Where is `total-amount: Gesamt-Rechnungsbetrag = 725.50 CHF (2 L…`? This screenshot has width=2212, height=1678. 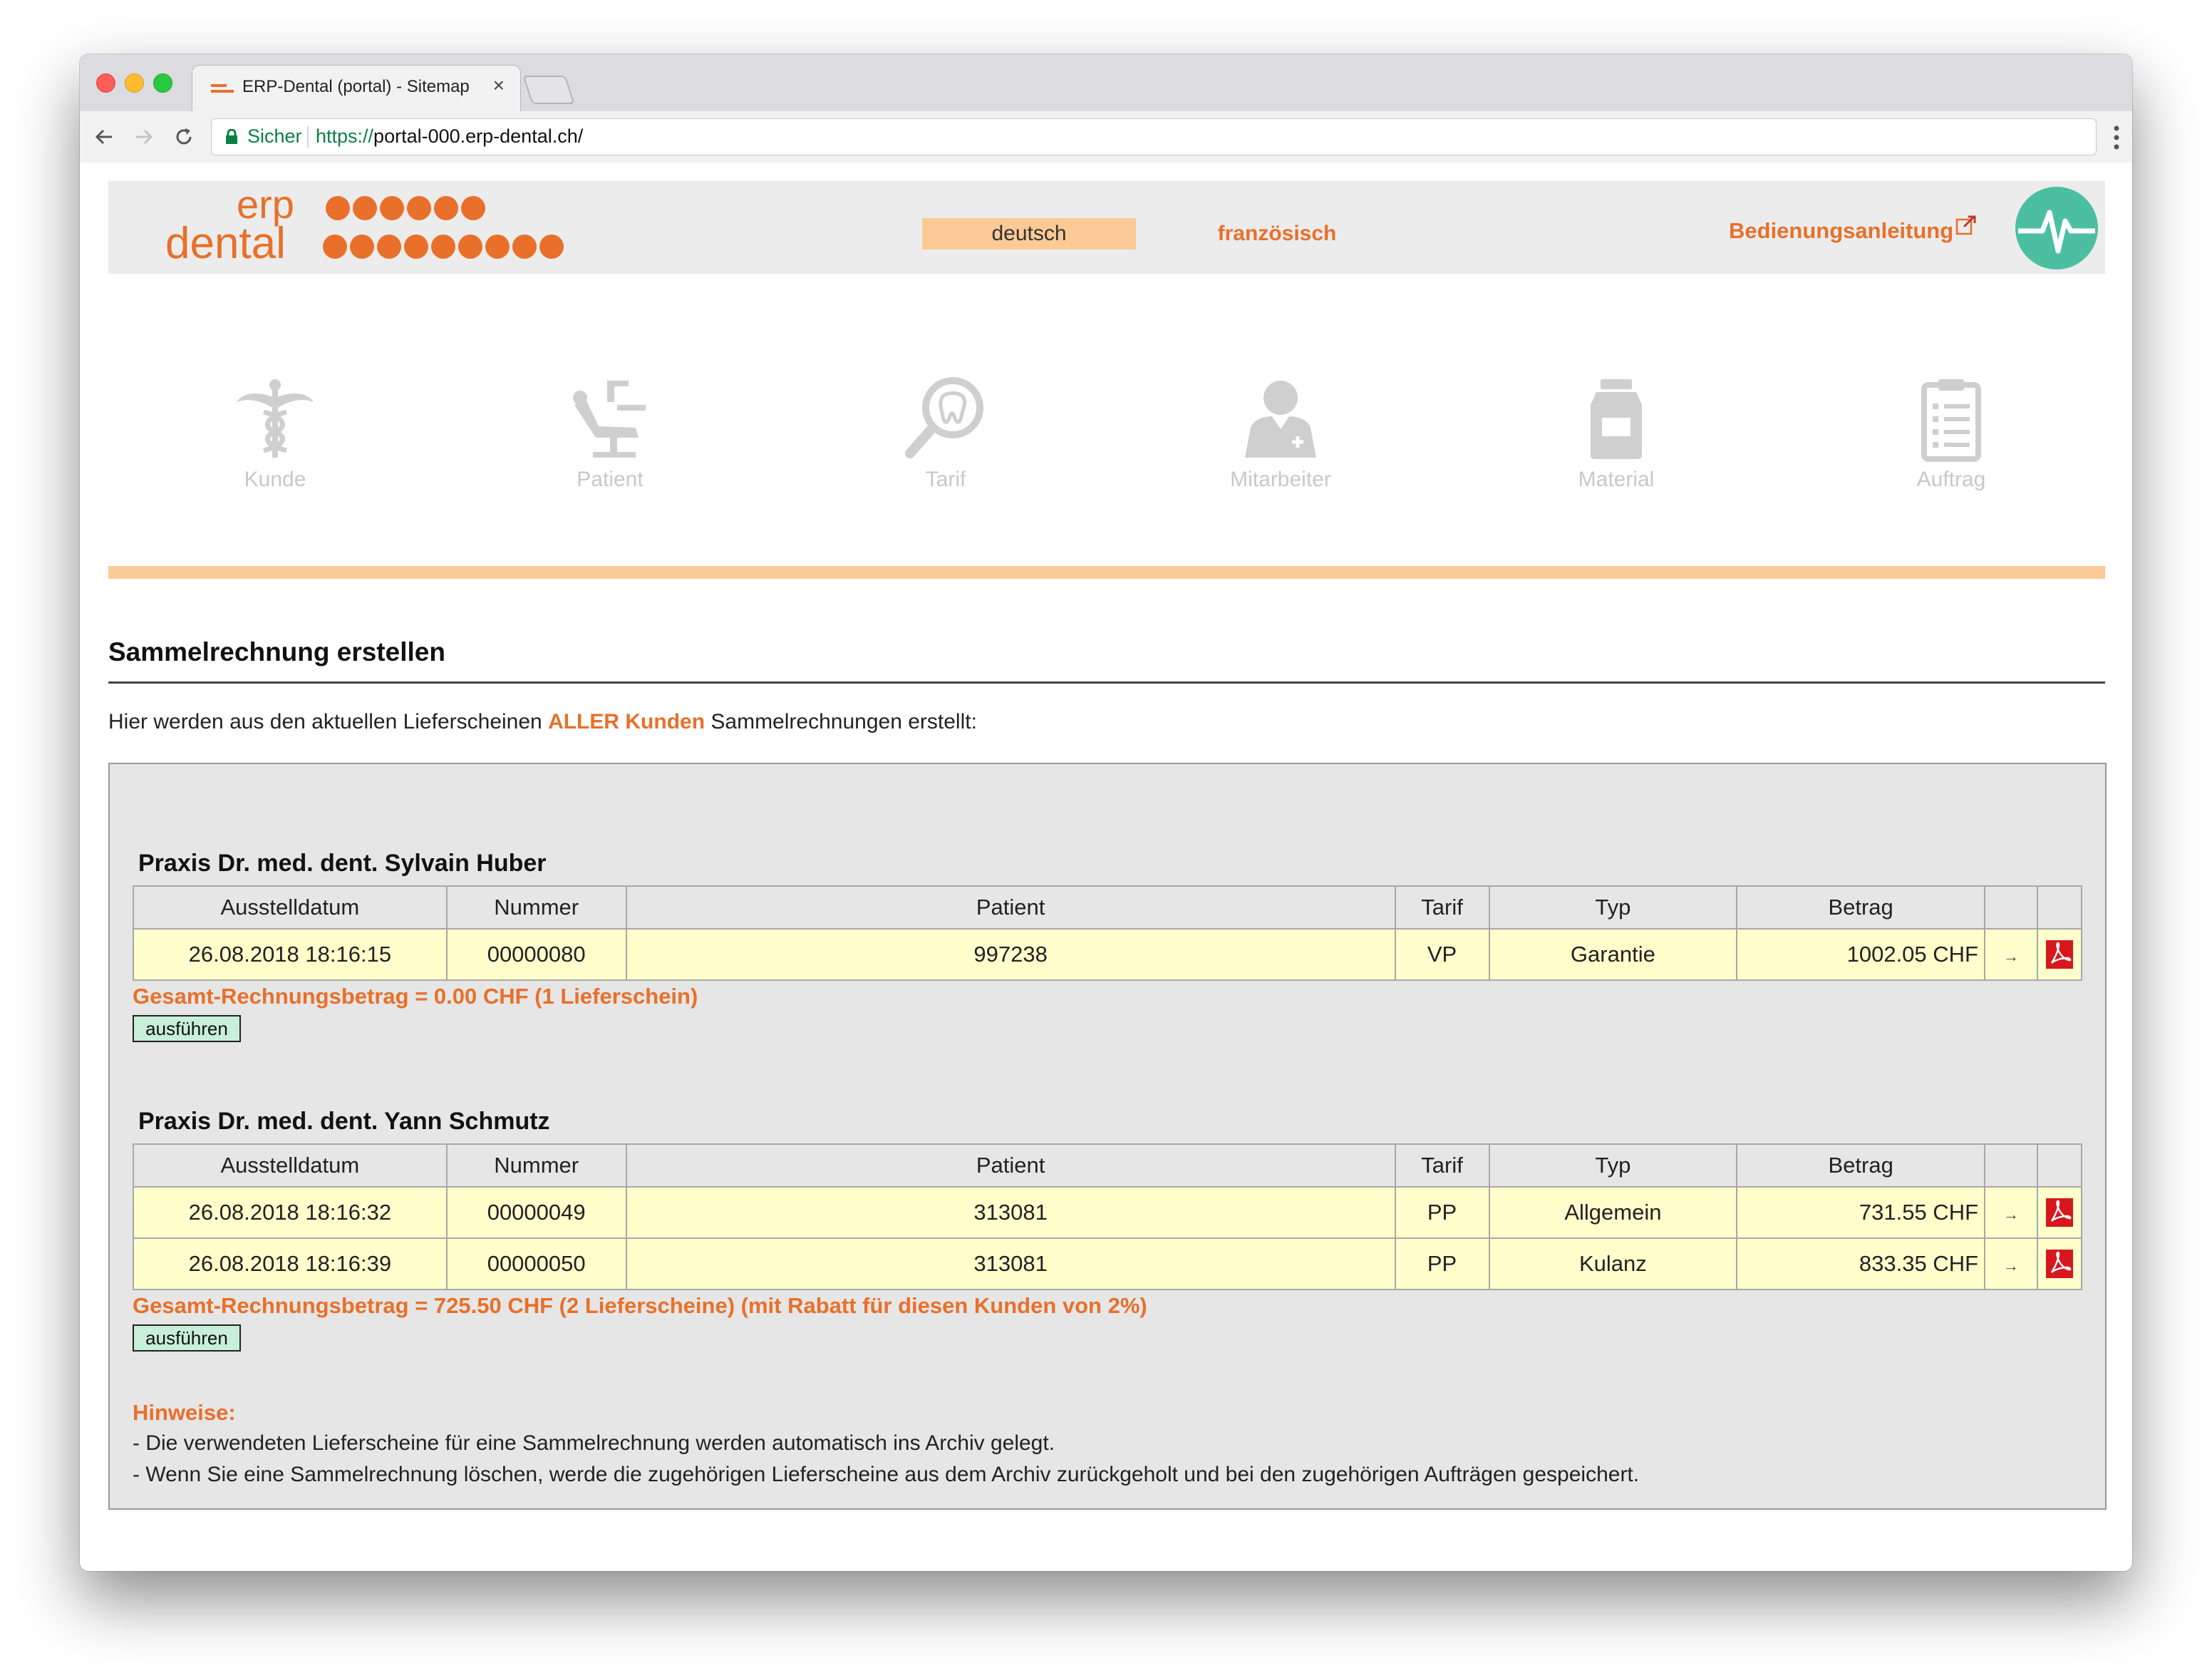 total-amount: Gesamt-Rechnungsbetrag = 725.50 CHF (2 L… is located at coordinates (640, 1305).